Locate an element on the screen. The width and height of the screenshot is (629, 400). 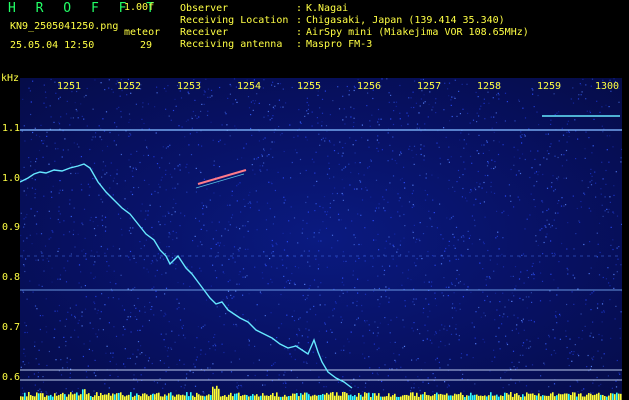
y-label: 1.1 is located at coordinates (11, 128).